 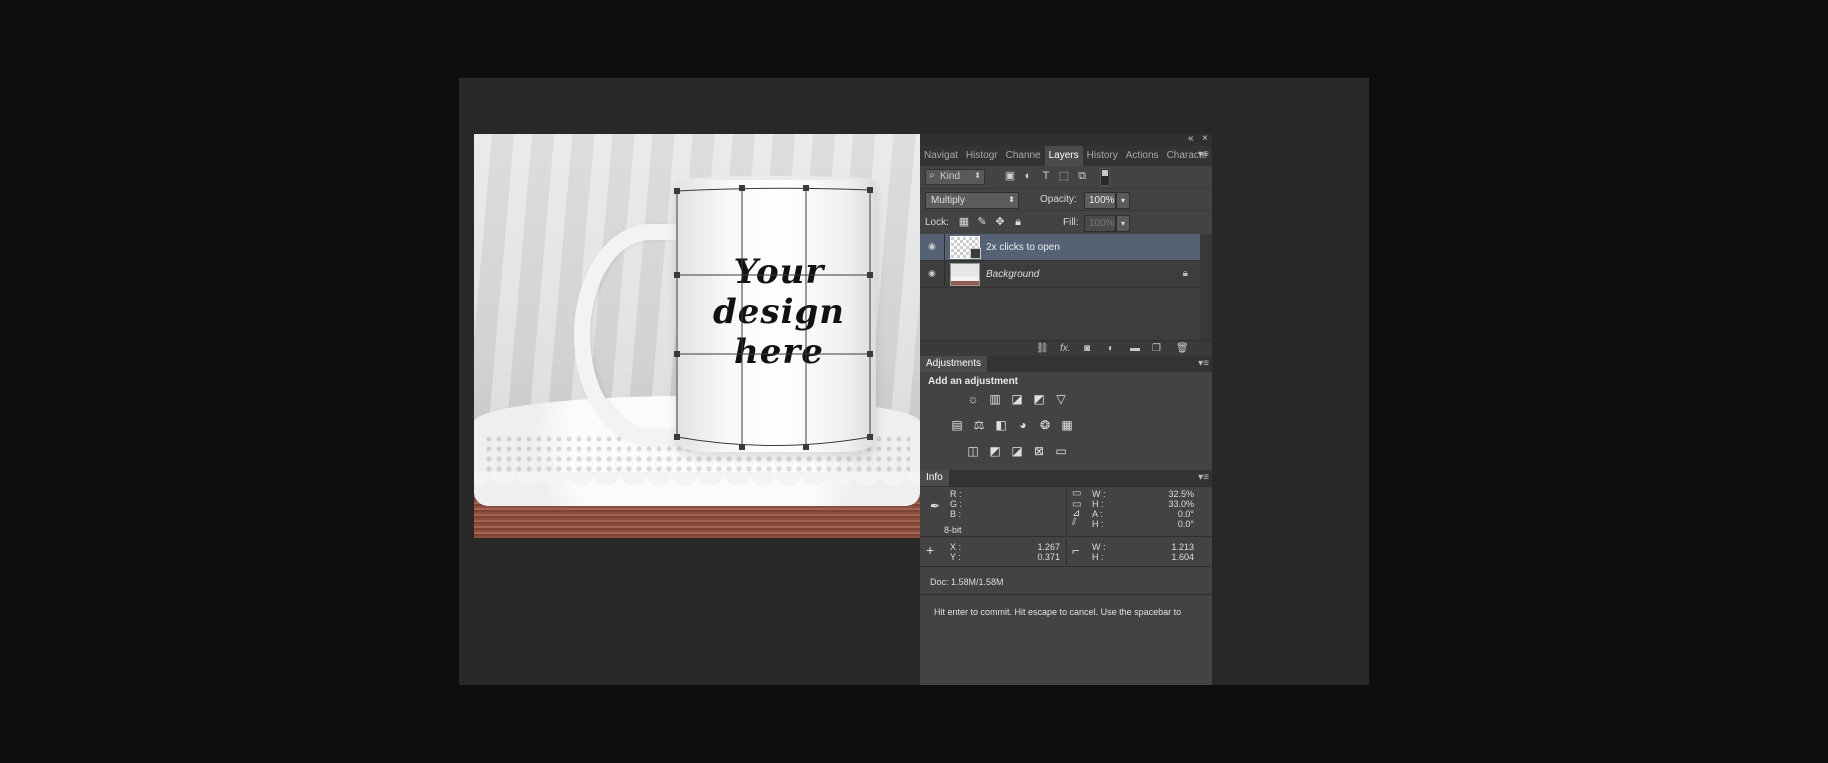 I want to click on close-icon: ×, so click(x=1205, y=138).